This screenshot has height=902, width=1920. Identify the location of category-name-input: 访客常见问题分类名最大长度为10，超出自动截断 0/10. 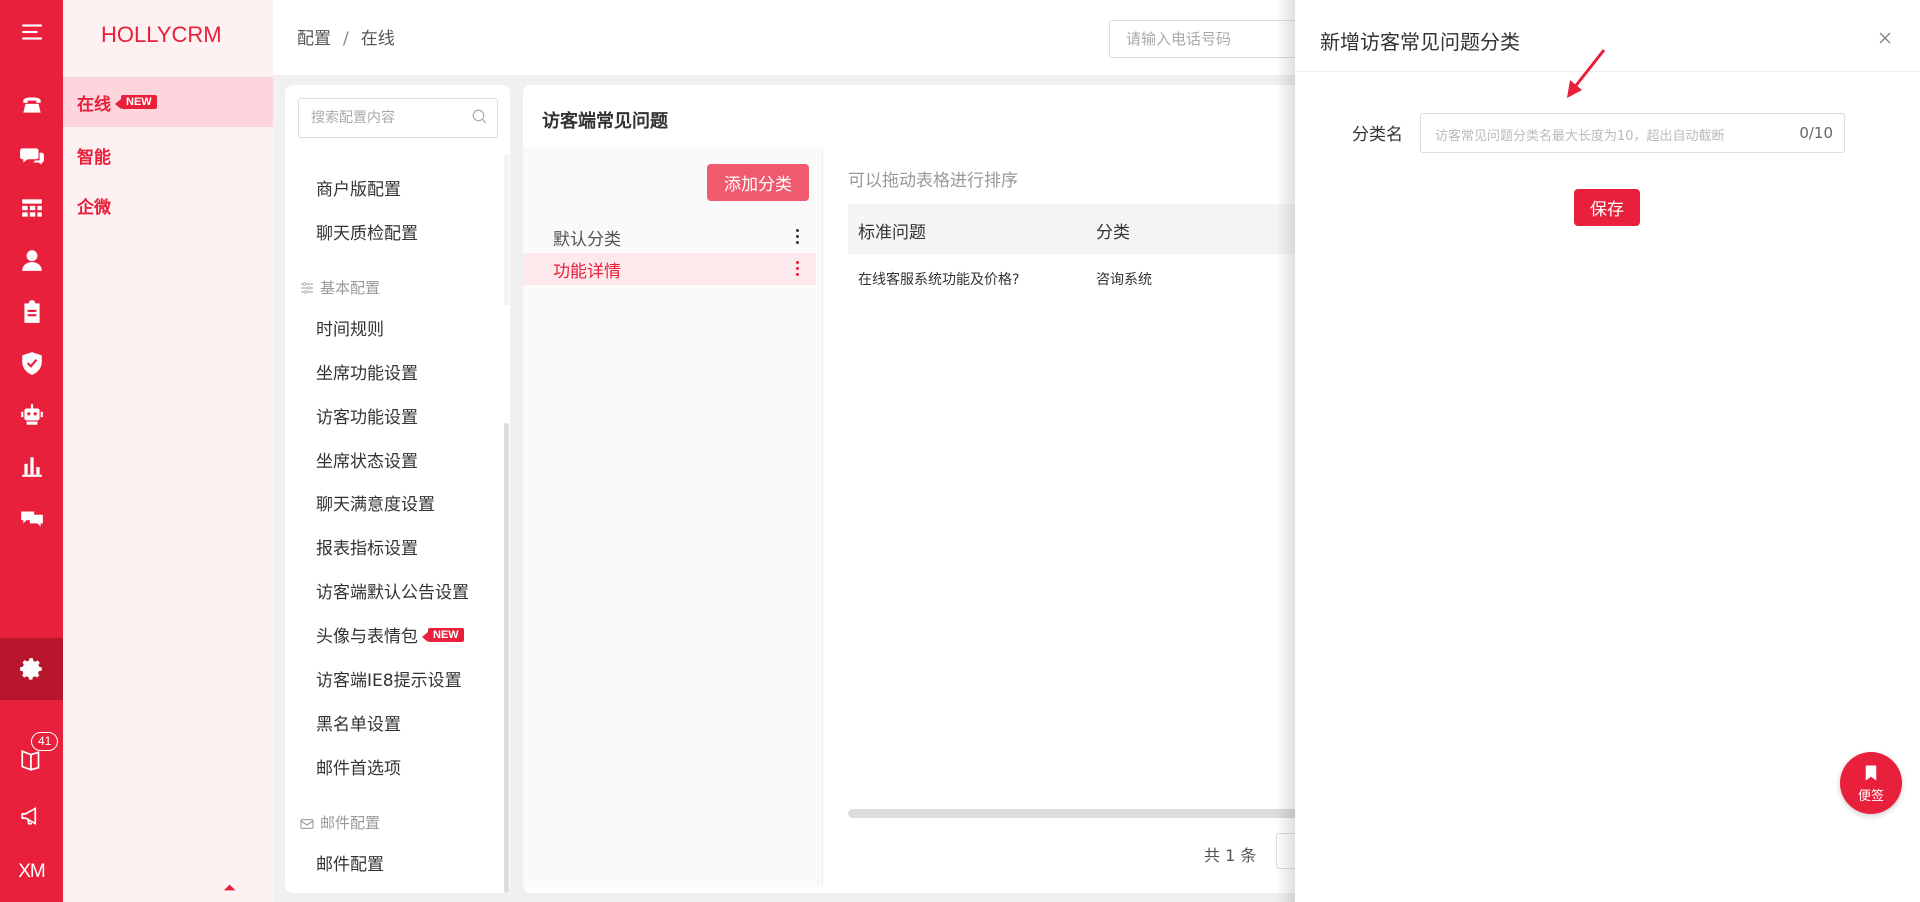
(1632, 133).